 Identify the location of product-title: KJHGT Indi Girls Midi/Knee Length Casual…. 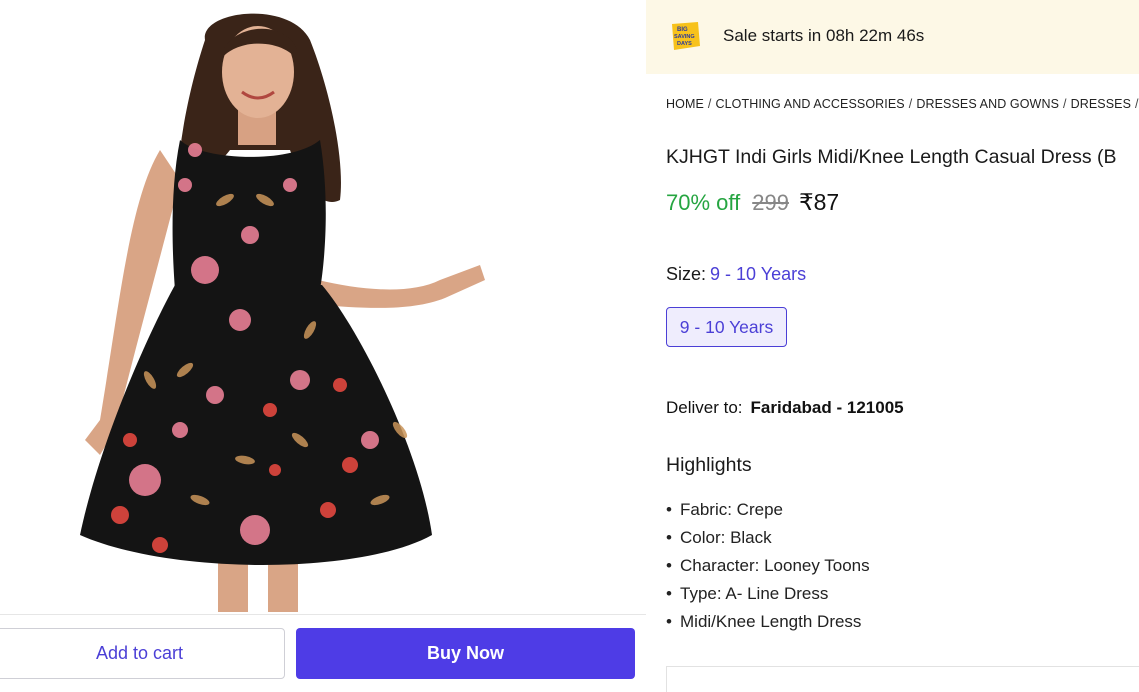
(891, 157).